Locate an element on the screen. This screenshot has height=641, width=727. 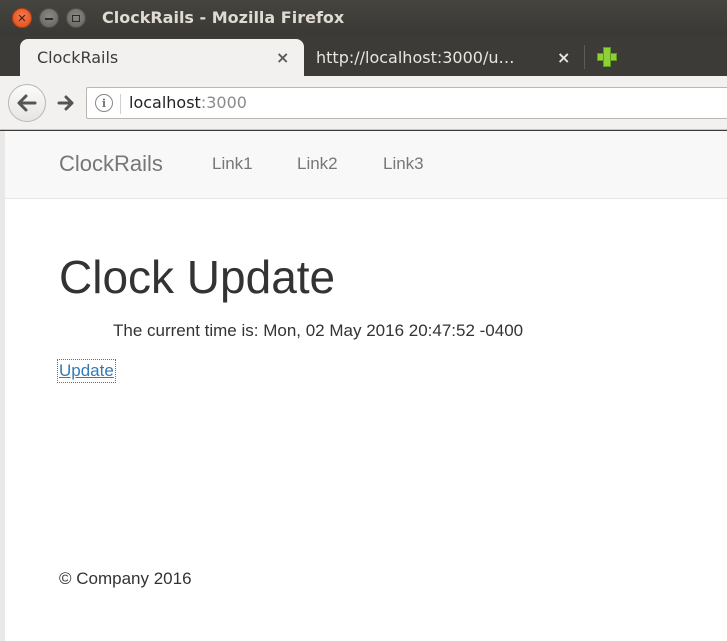
tab-separator is located at coordinates (584, 57).